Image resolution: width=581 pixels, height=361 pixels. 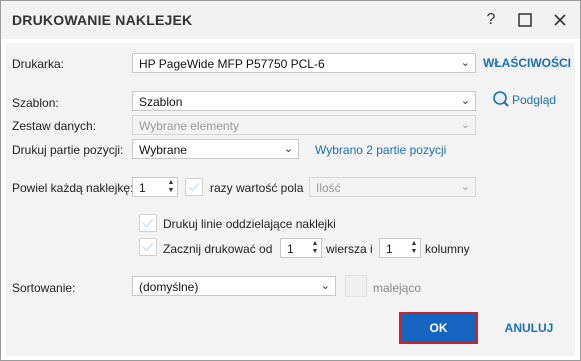 I want to click on dataset-select: Wybrane elementy ⌄, so click(x=304, y=125).